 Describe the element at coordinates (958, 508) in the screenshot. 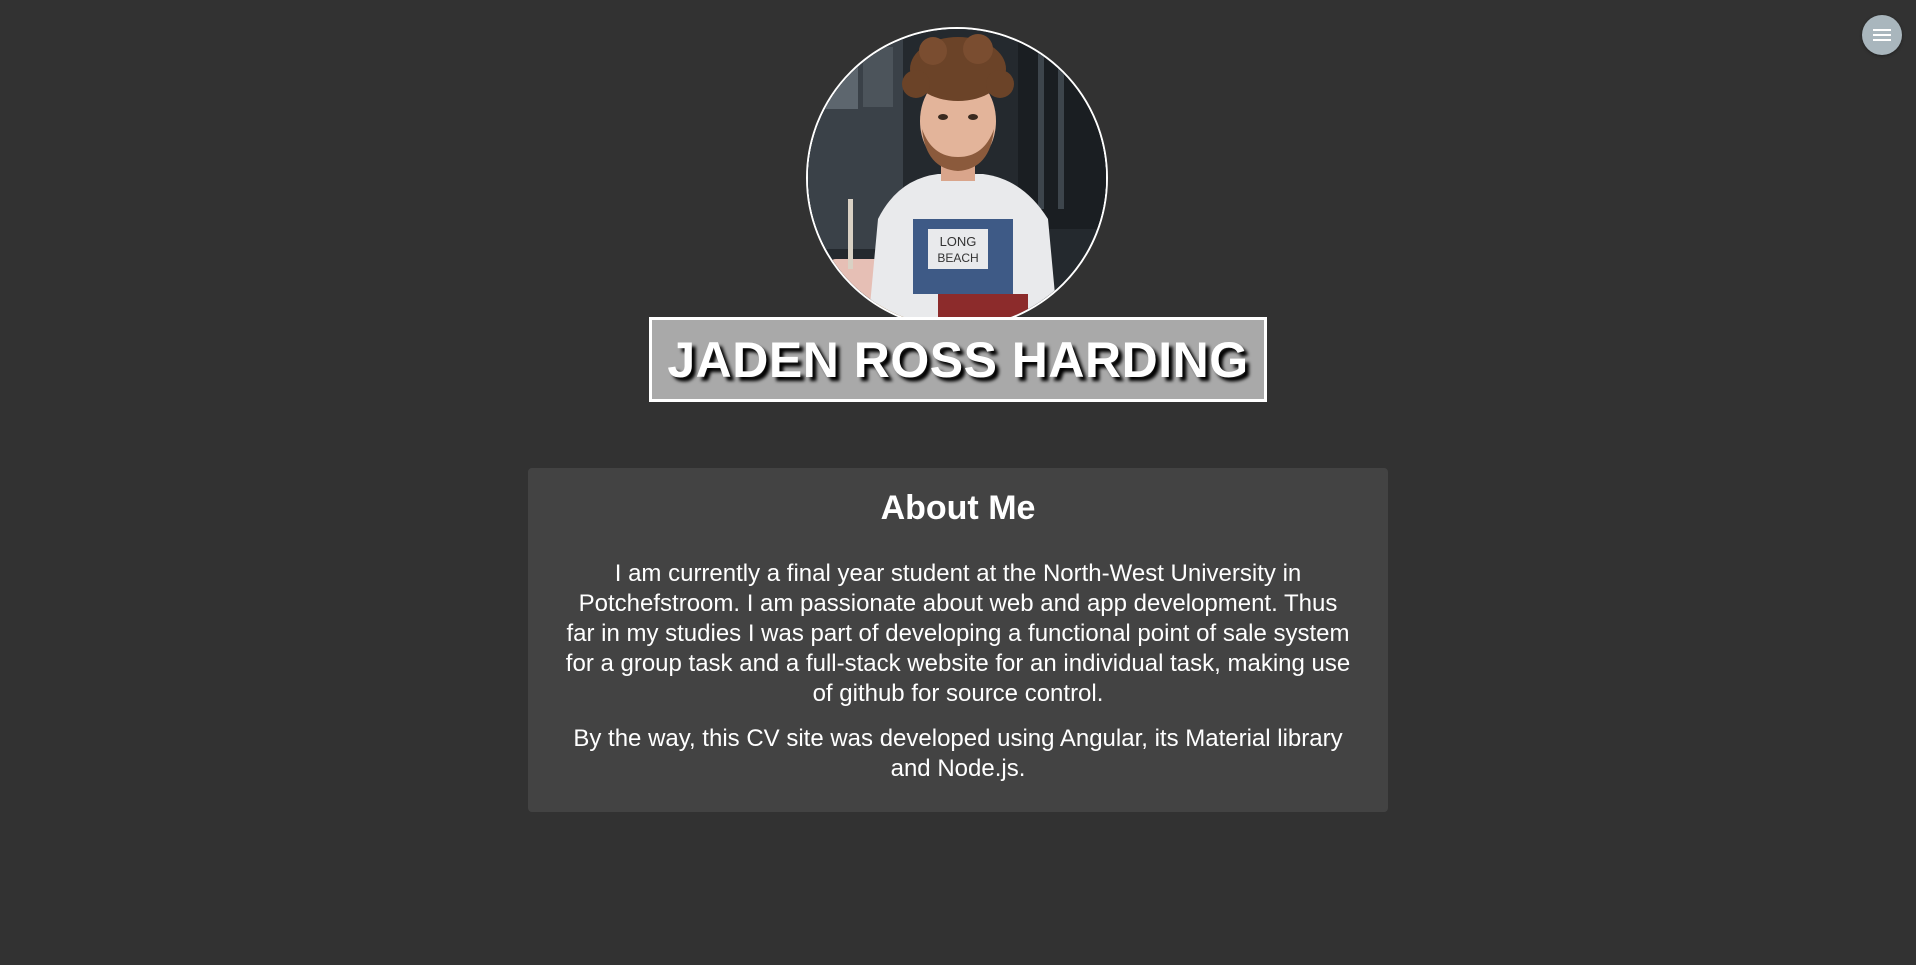

I see `about-title: About Me` at that location.